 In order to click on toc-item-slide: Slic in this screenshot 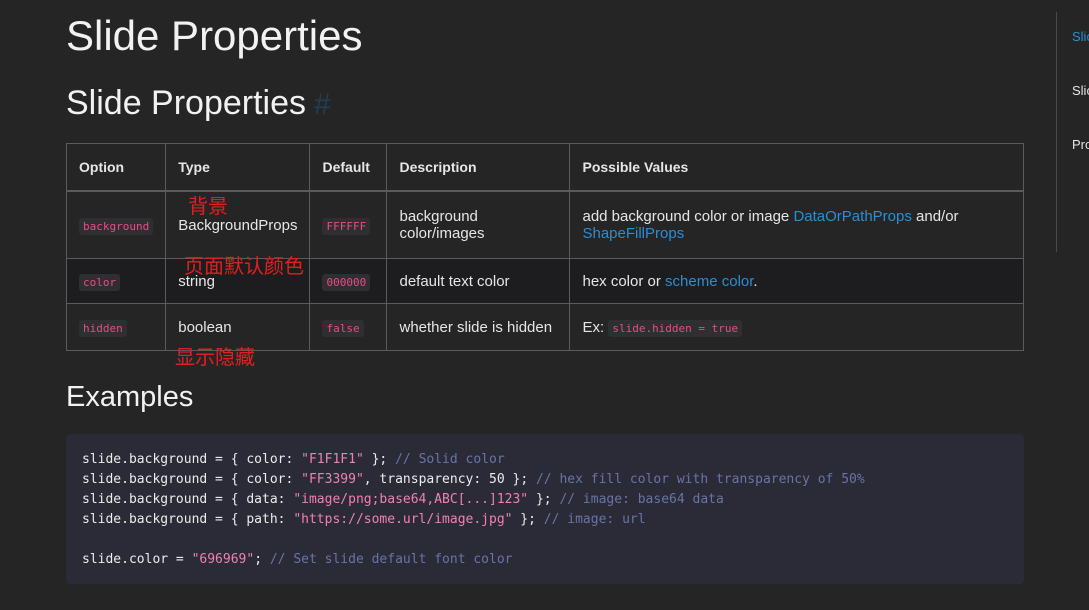, I will do `click(1080, 90)`.